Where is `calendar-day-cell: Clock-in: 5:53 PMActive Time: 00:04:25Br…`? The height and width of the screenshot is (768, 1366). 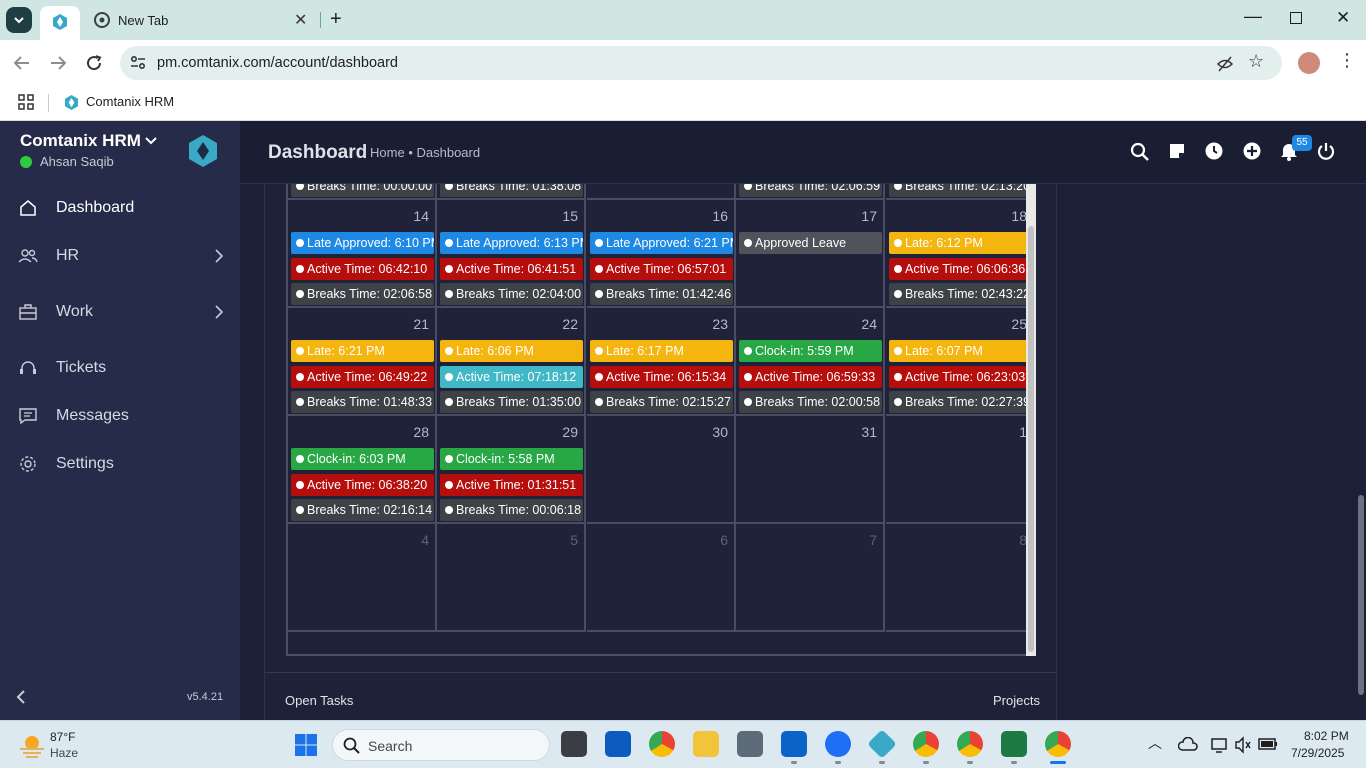
calendar-day-cell: Clock-in: 5:53 PMActive Time: 00:04:25Br… is located at coordinates (362, 192).